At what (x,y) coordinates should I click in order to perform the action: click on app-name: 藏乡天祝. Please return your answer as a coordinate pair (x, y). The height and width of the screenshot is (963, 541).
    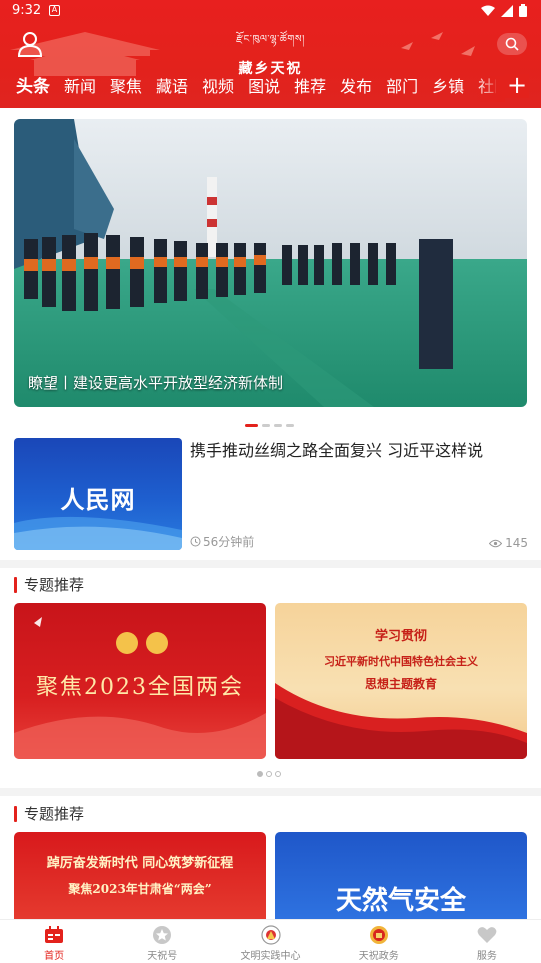
    Looking at the image, I should click on (270, 69).